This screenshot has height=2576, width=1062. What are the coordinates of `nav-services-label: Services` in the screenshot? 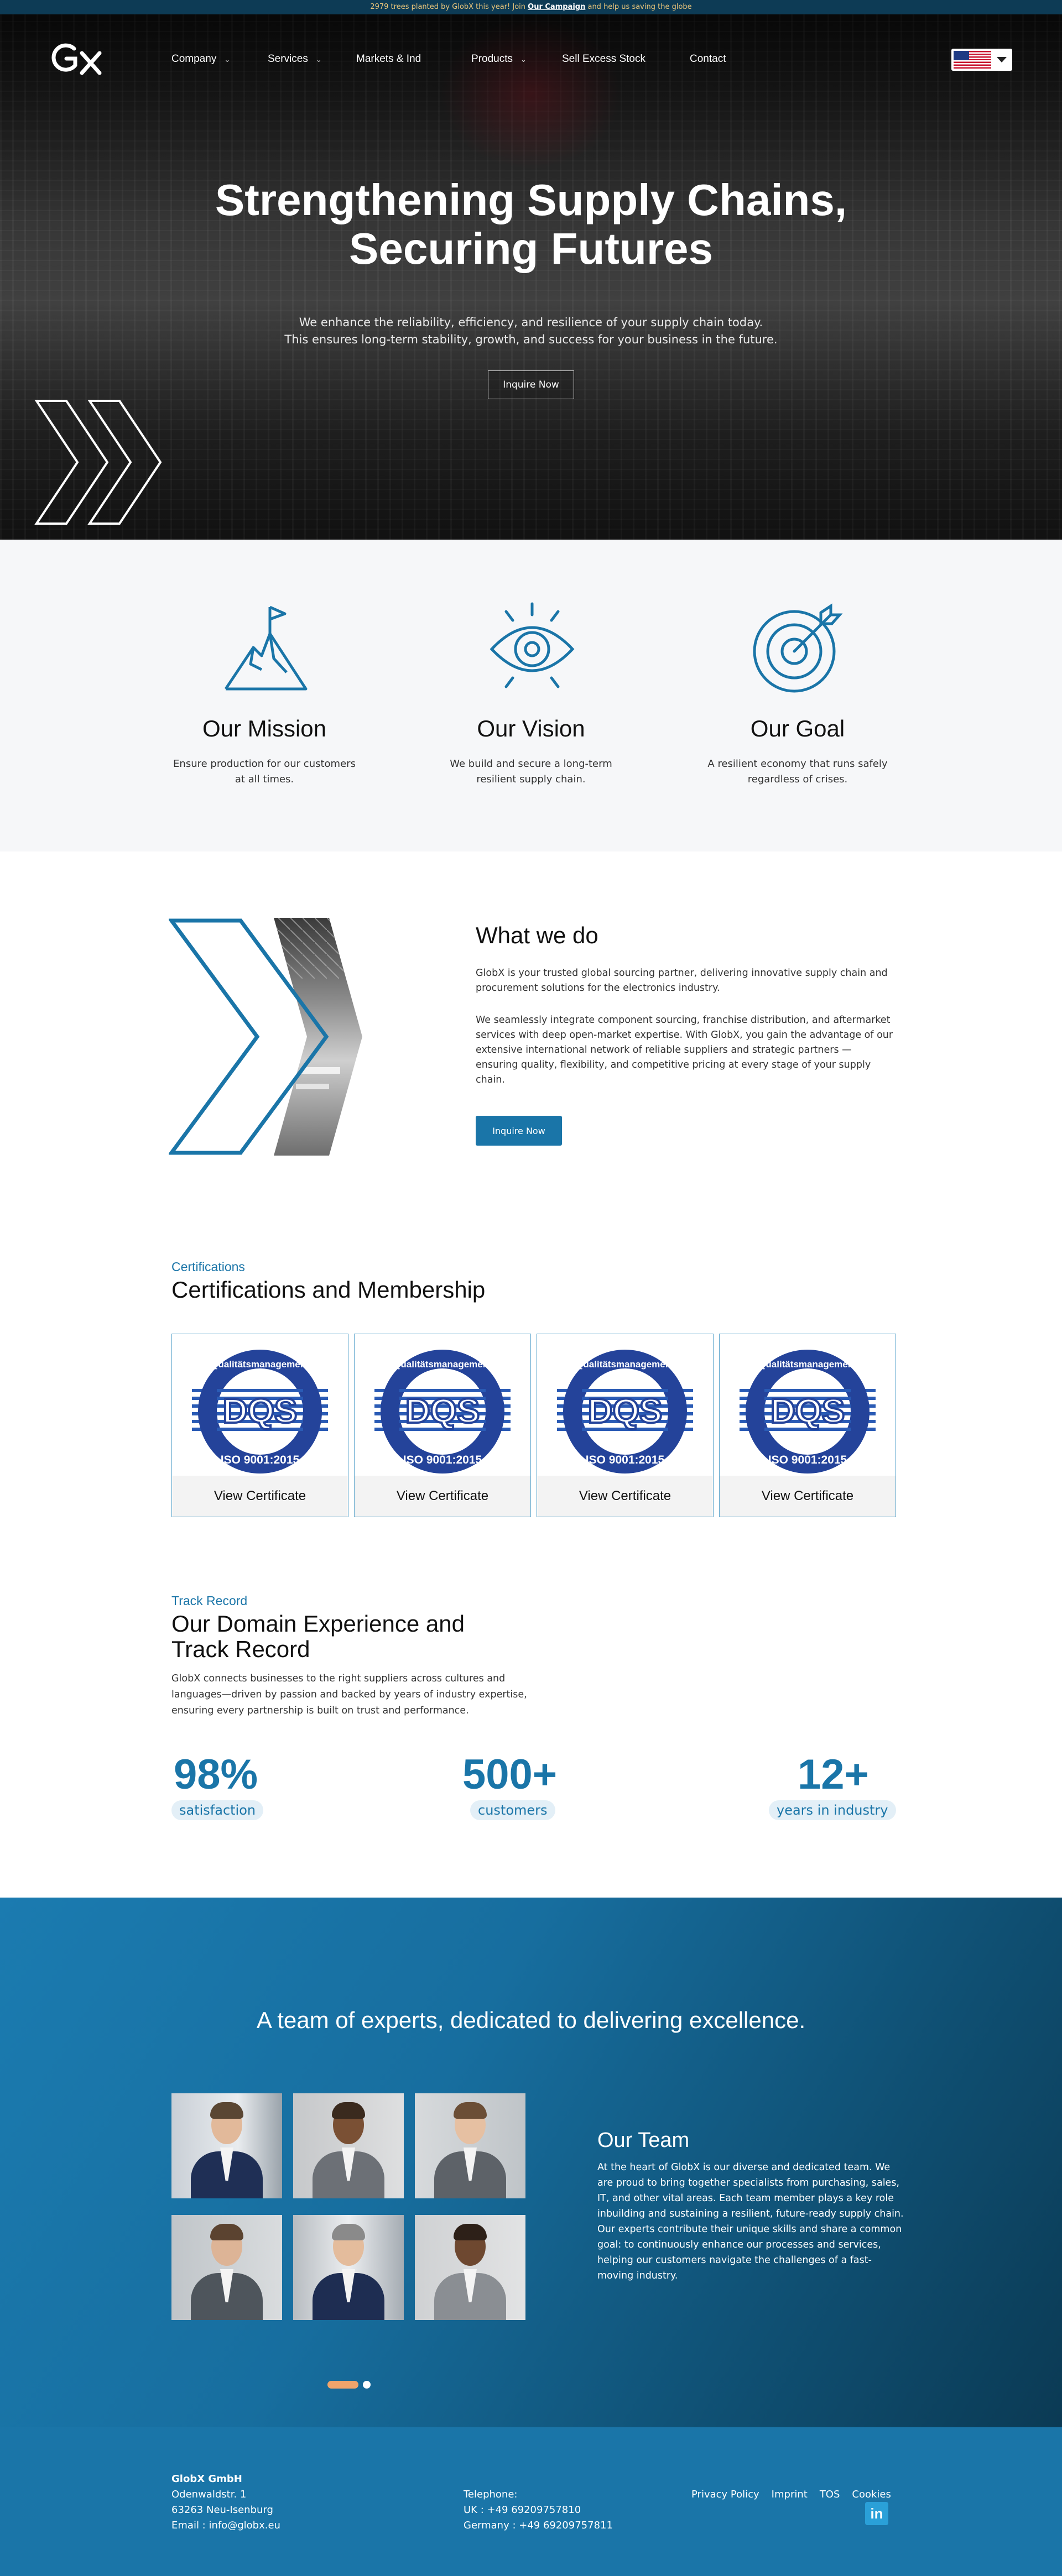 It's located at (288, 59).